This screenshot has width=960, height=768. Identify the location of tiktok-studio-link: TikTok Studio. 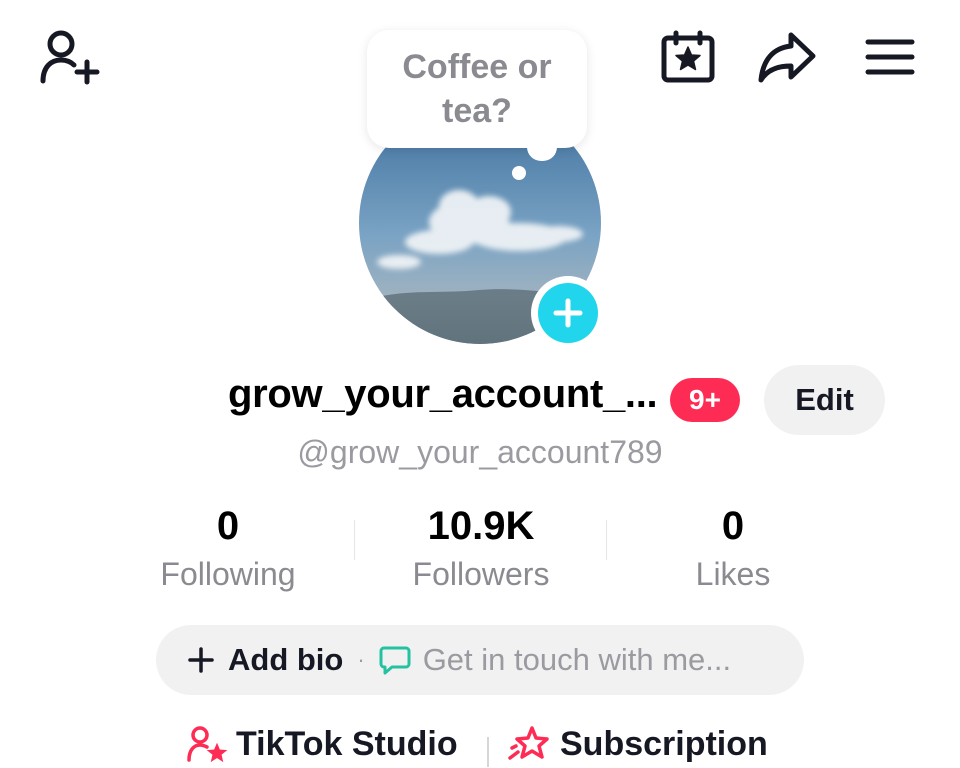
(322, 744).